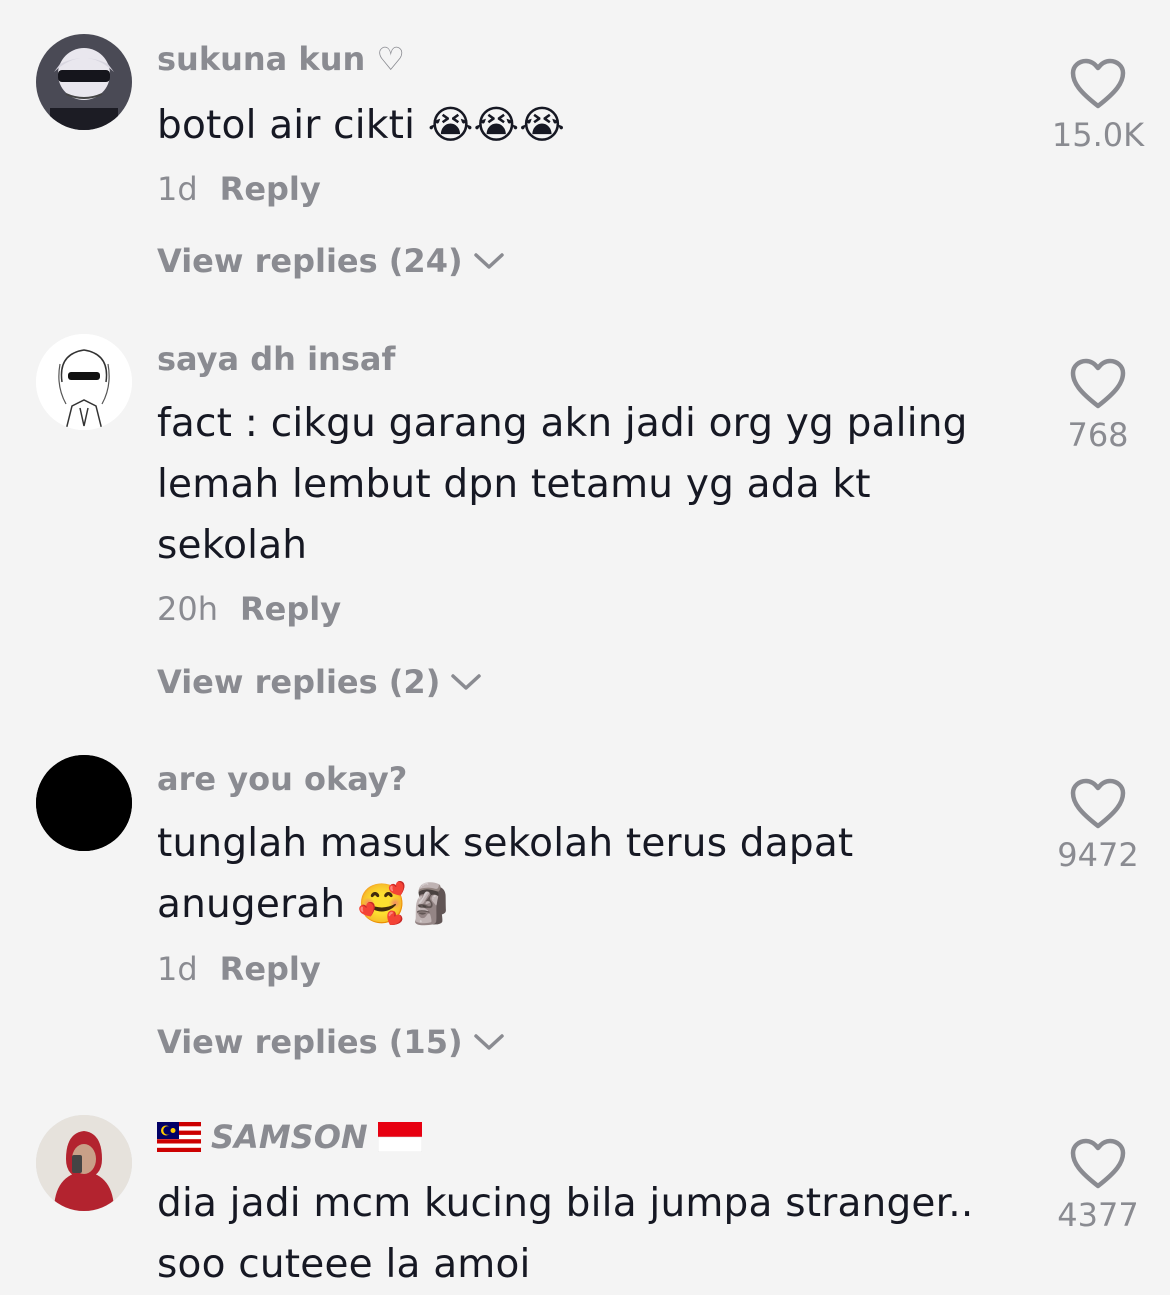 The height and width of the screenshot is (1295, 1170). Describe the element at coordinates (282, 779) in the screenshot. I see `username: are you okay?` at that location.